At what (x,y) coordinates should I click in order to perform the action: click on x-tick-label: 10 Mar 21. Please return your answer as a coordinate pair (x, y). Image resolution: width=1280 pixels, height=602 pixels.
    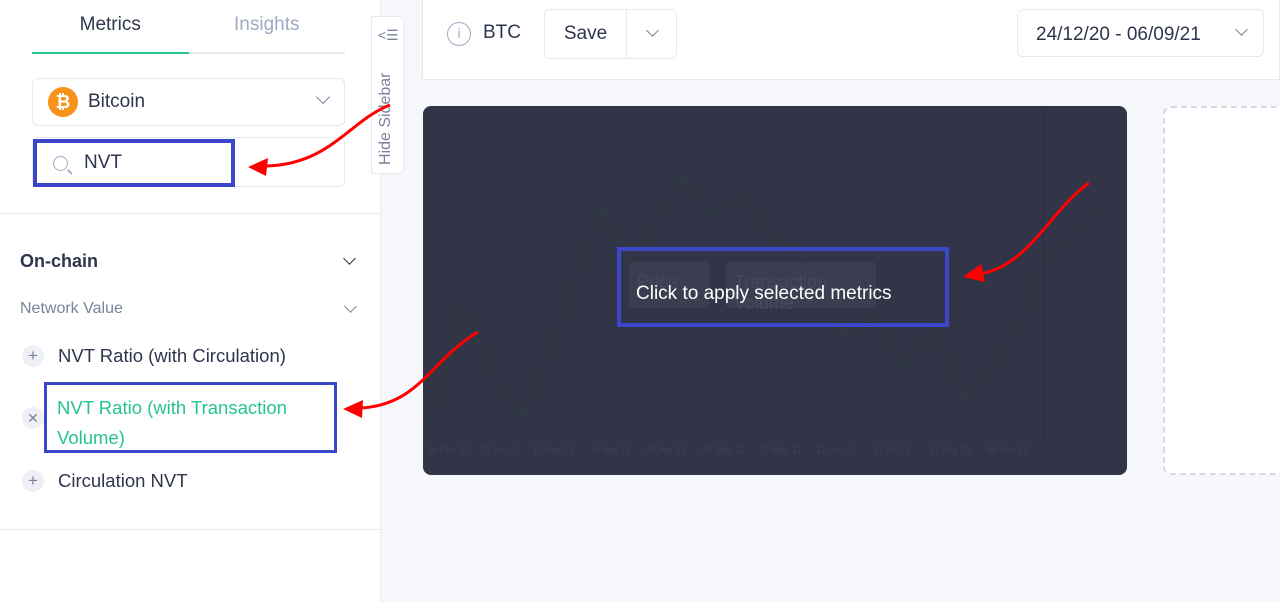
    Looking at the image, I should click on (610, 450).